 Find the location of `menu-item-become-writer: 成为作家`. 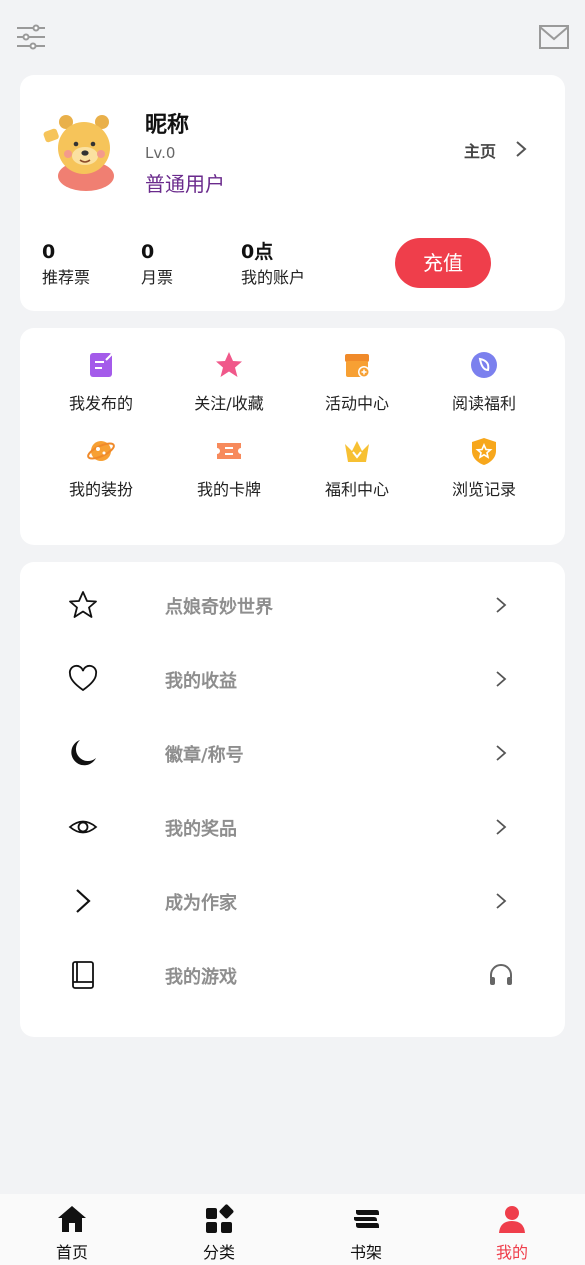

menu-item-become-writer: 成为作家 is located at coordinates (292, 899).